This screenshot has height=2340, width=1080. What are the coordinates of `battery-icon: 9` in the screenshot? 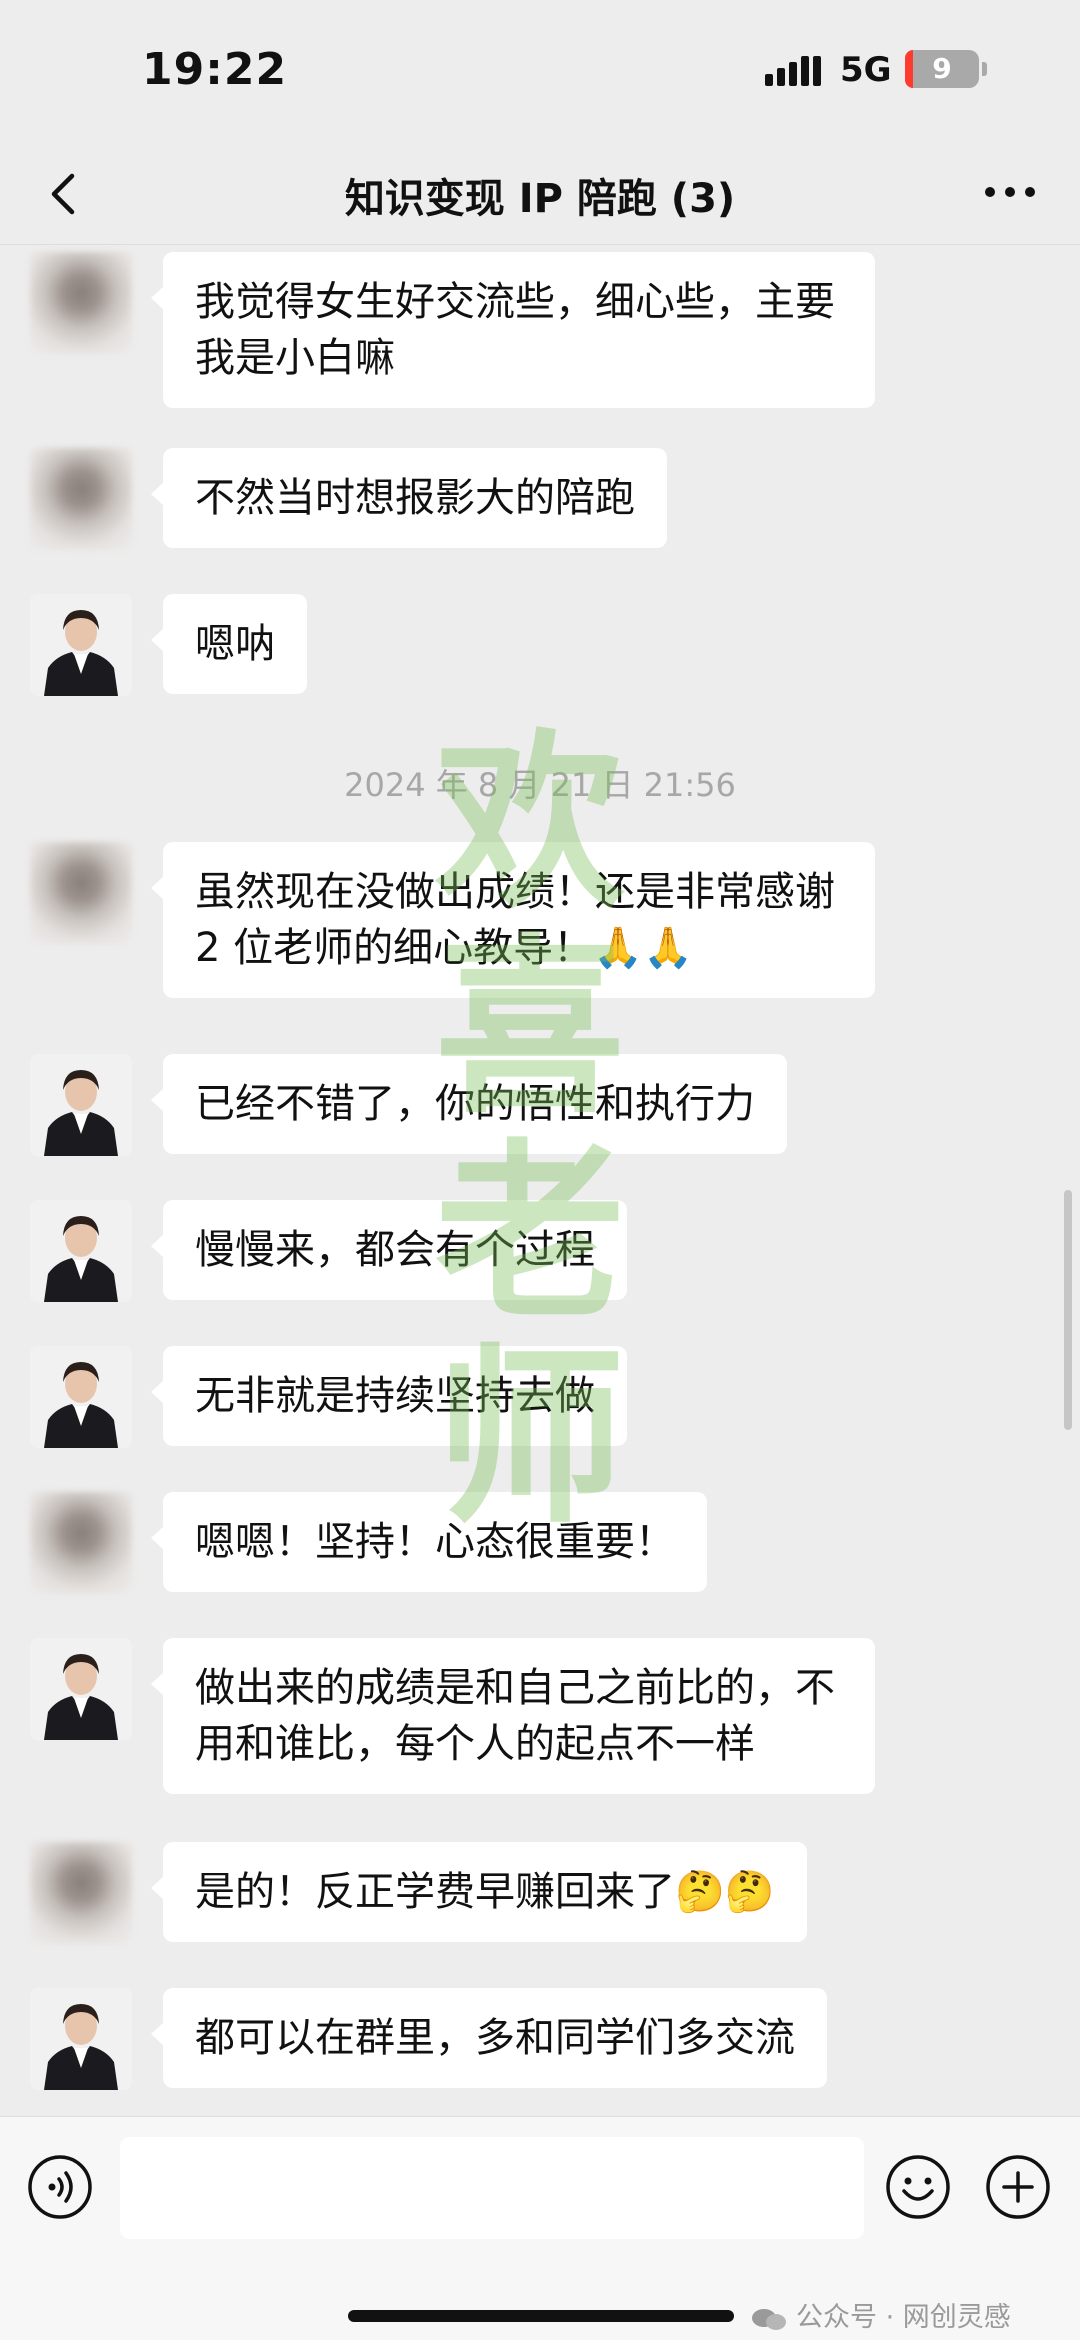 It's located at (942, 69).